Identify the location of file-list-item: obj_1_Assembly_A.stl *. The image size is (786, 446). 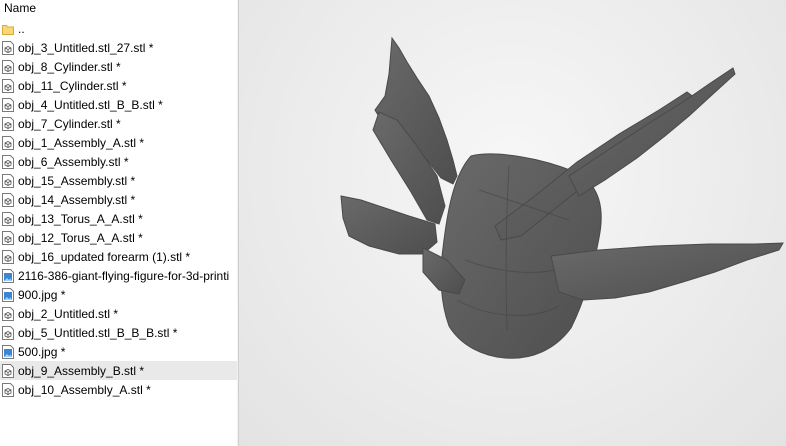
(118, 142).